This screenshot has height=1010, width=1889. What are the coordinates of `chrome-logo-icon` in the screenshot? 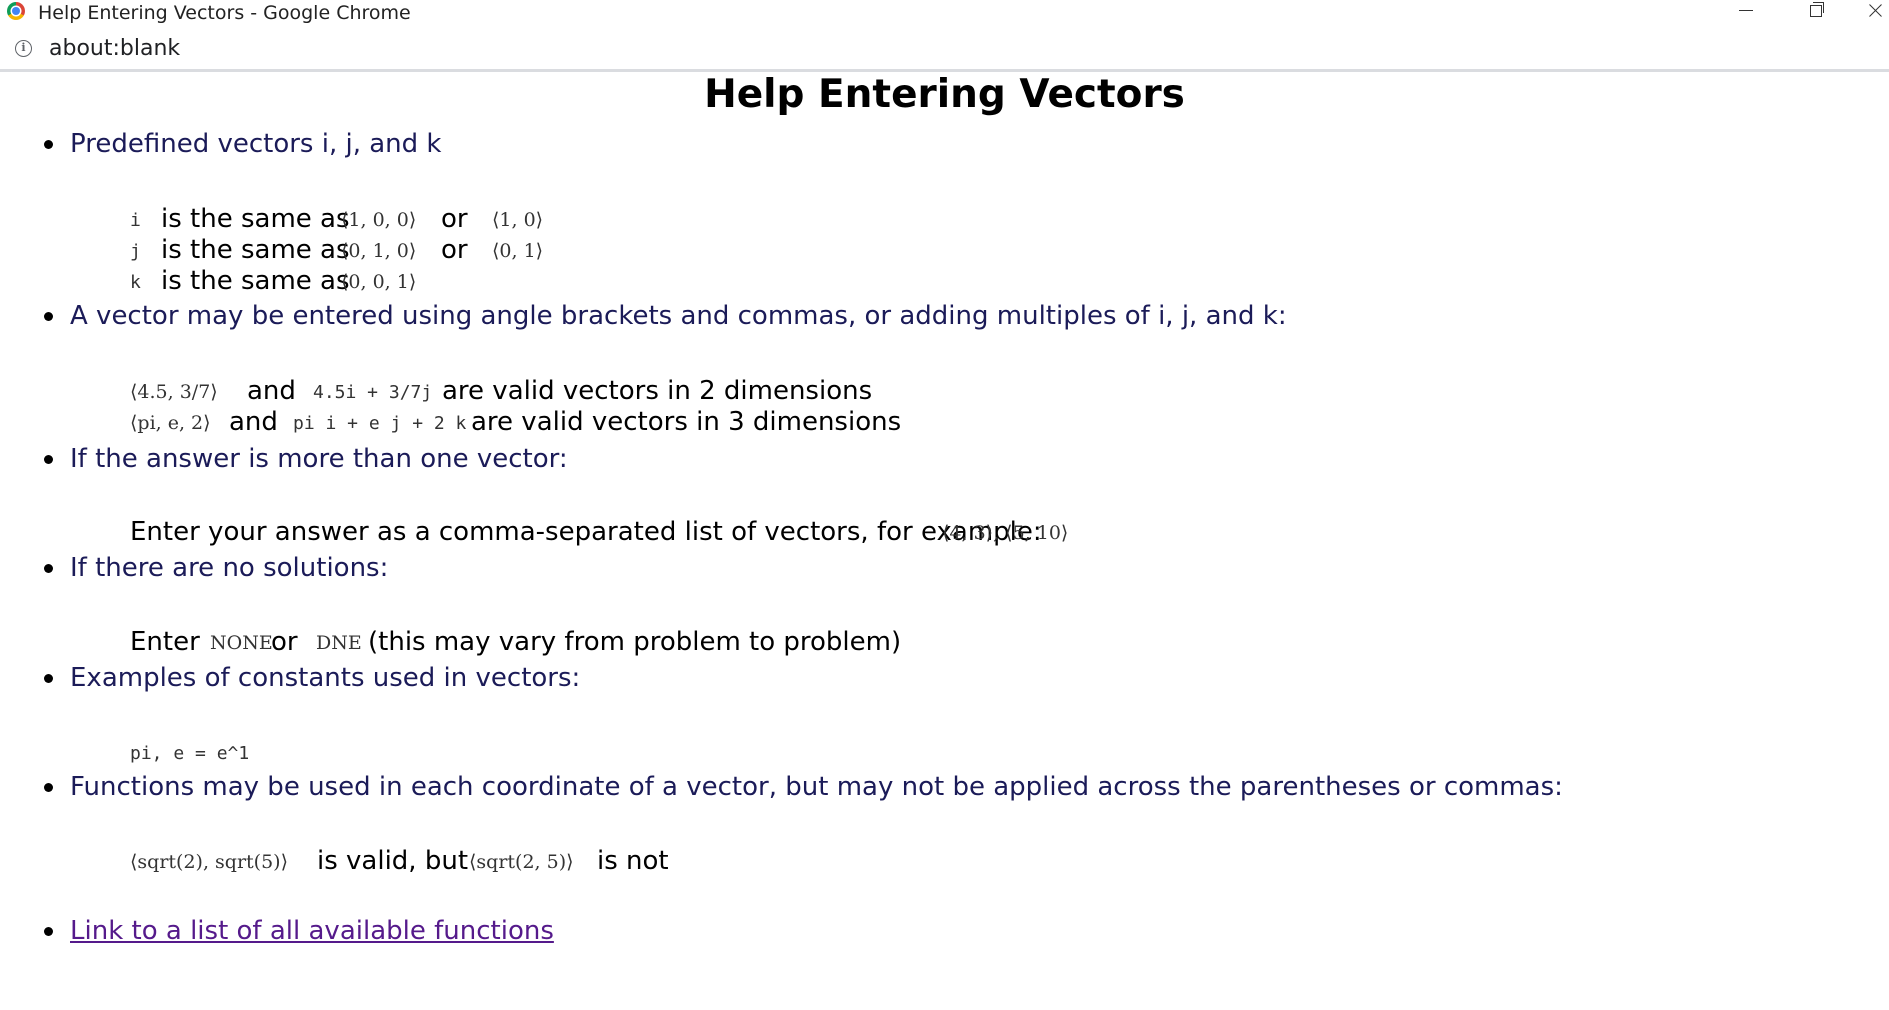 It's located at (16, 11).